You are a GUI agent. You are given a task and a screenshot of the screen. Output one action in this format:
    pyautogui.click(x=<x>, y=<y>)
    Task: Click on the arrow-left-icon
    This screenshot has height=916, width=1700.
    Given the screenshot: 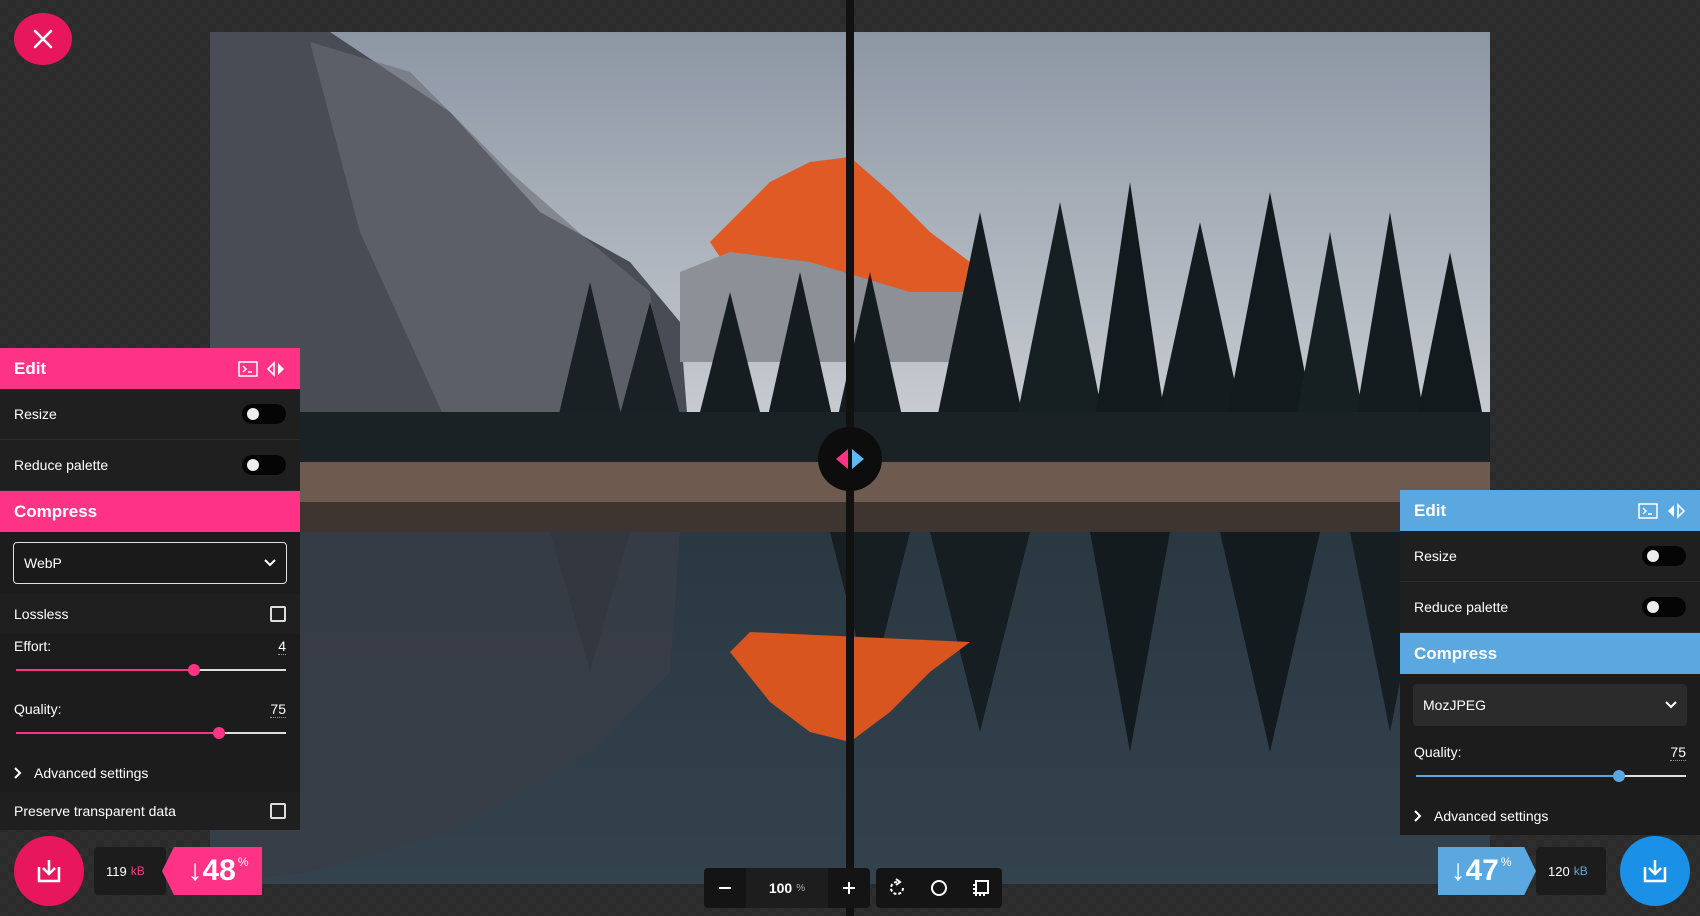 What is the action you would take?
    pyautogui.click(x=842, y=459)
    